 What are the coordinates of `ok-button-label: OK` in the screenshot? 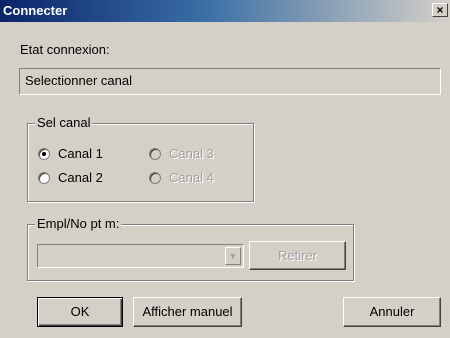 It's located at (80, 311).